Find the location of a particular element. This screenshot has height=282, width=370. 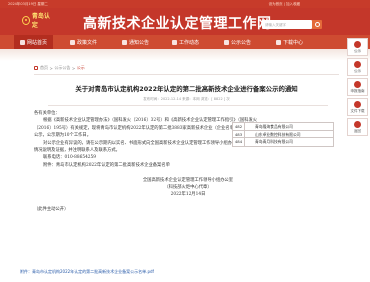

nav-item-home: 网站首页 is located at coordinates (34, 42).